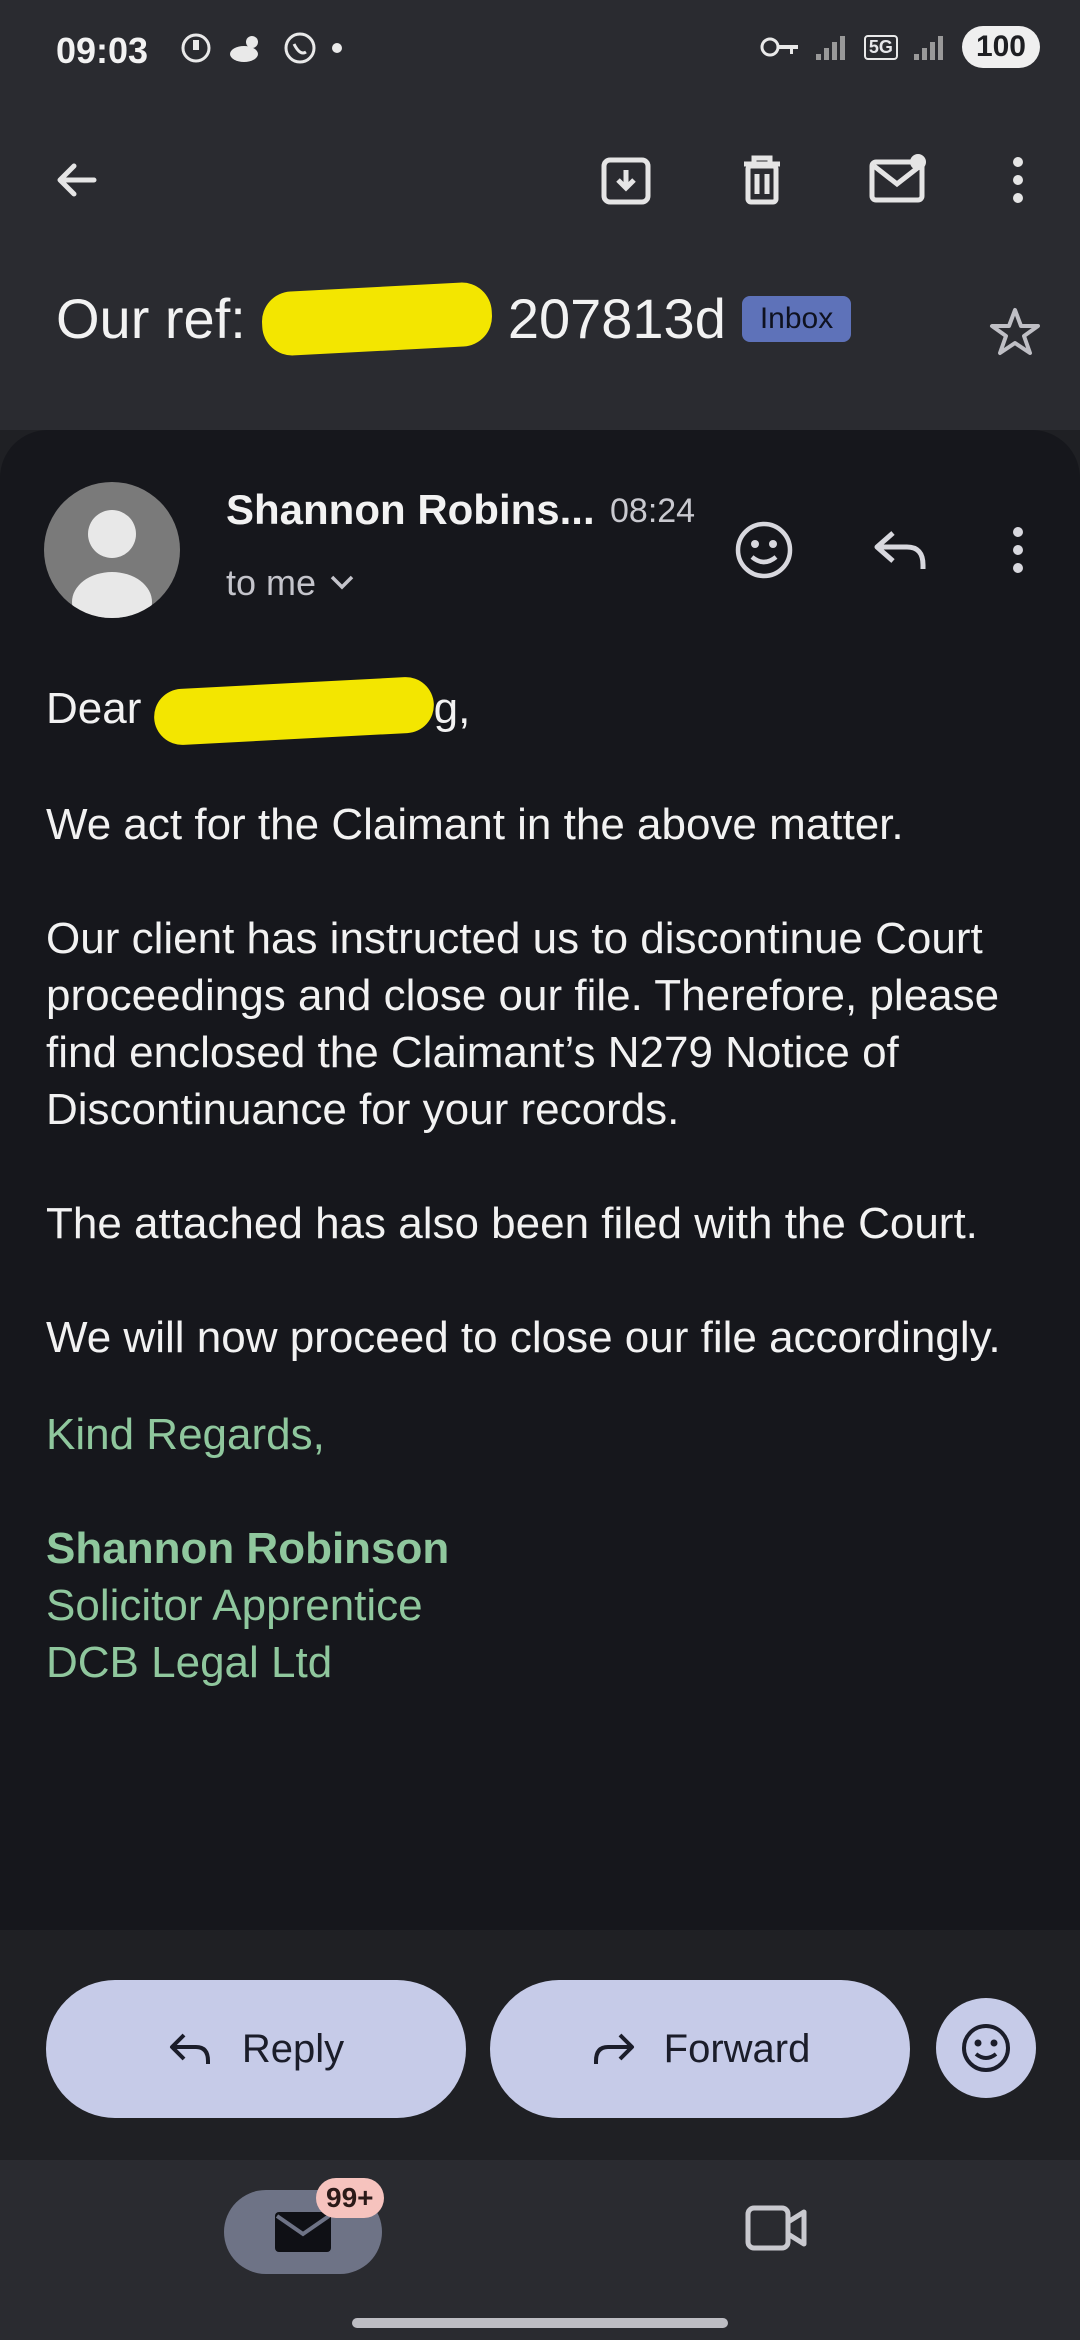 The height and width of the screenshot is (2340, 1080). I want to click on archive-button, so click(626, 180).